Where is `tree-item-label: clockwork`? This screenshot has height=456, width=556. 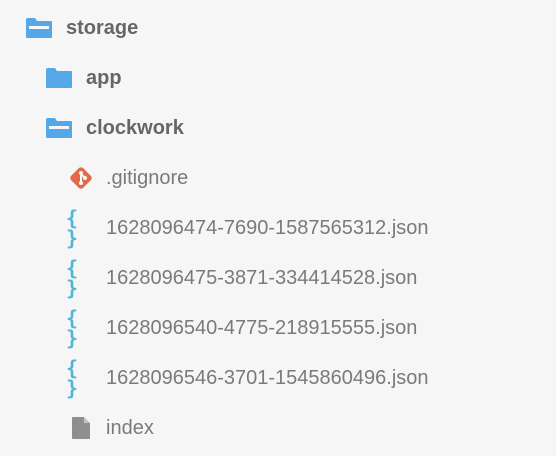
tree-item-label: clockwork is located at coordinates (135, 128).